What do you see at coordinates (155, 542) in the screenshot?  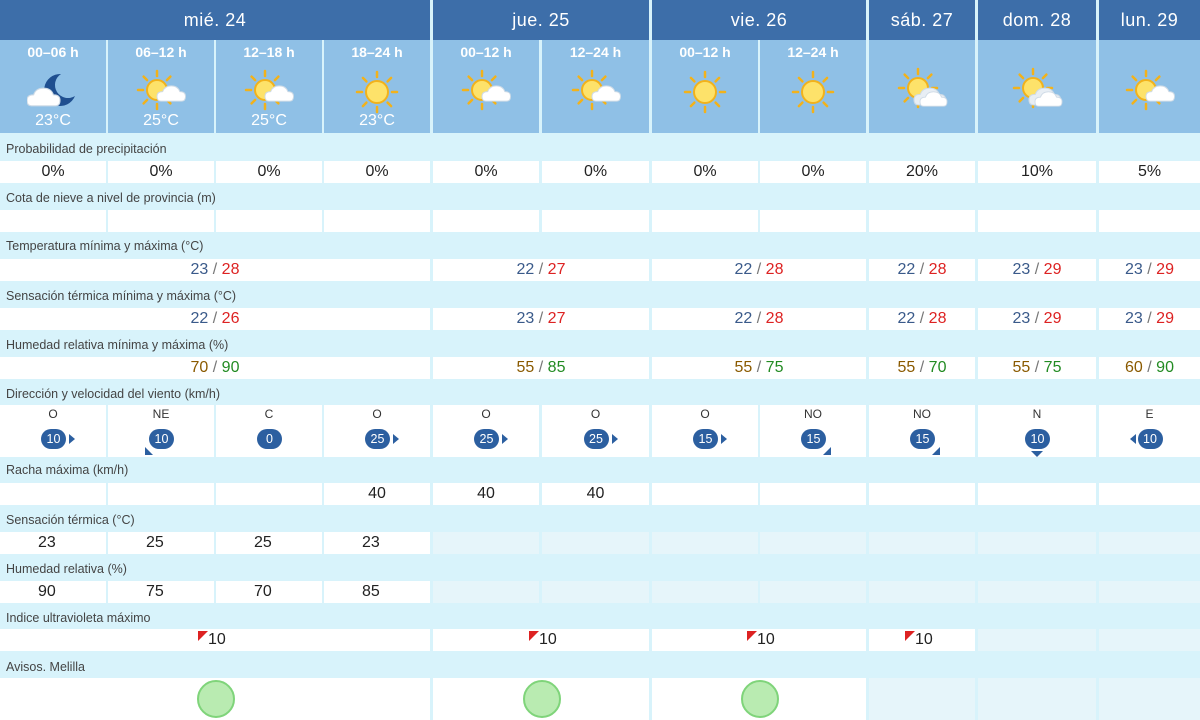 I see `cell-value: 25` at bounding box center [155, 542].